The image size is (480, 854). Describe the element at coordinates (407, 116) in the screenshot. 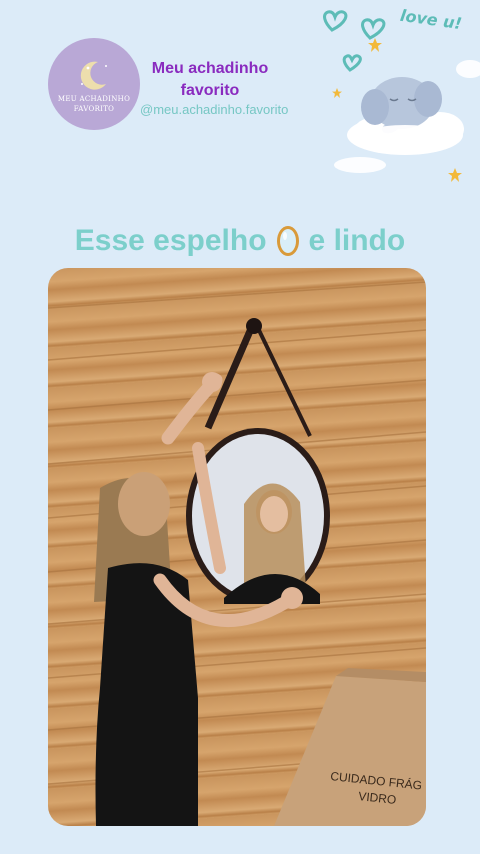

I see `elephant-cloud-illustration` at that location.